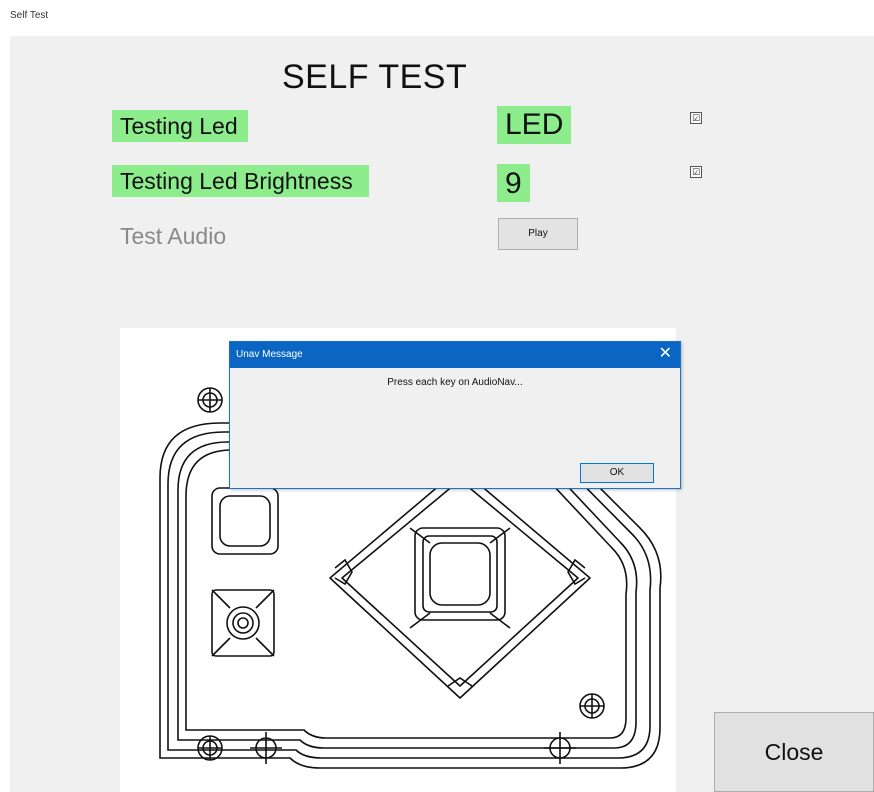  Describe the element at coordinates (455, 355) in the screenshot. I see `dialog-titlebar: Unav Message ✕` at that location.